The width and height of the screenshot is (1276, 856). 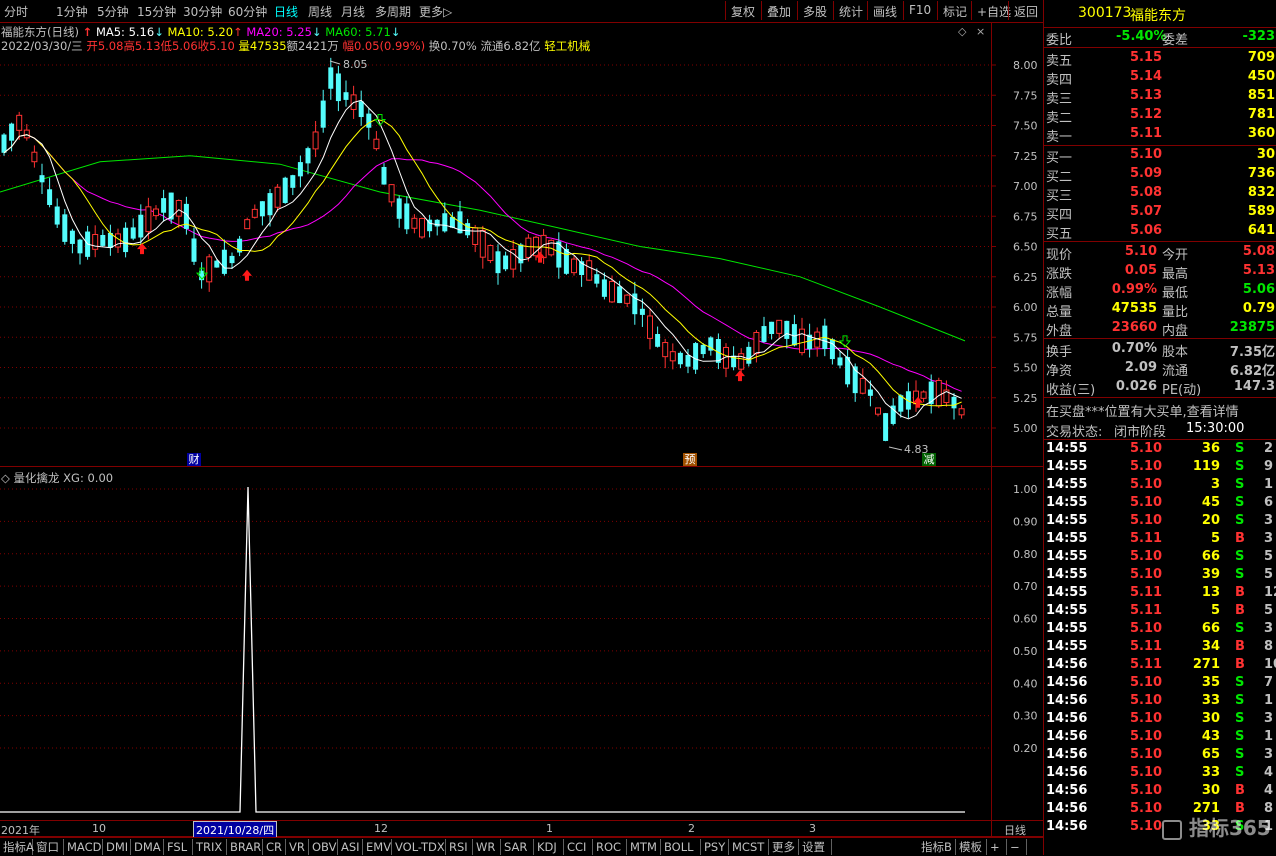 What do you see at coordinates (784, 847) in the screenshot?
I see `indicator-tab: 更多` at bounding box center [784, 847].